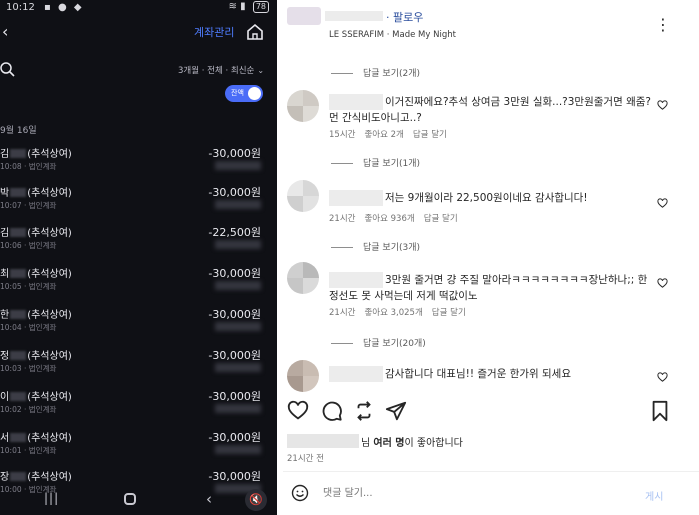 Image resolution: width=699 pixels, height=515 pixels. I want to click on mute-icon: 🔇, so click(256, 500).